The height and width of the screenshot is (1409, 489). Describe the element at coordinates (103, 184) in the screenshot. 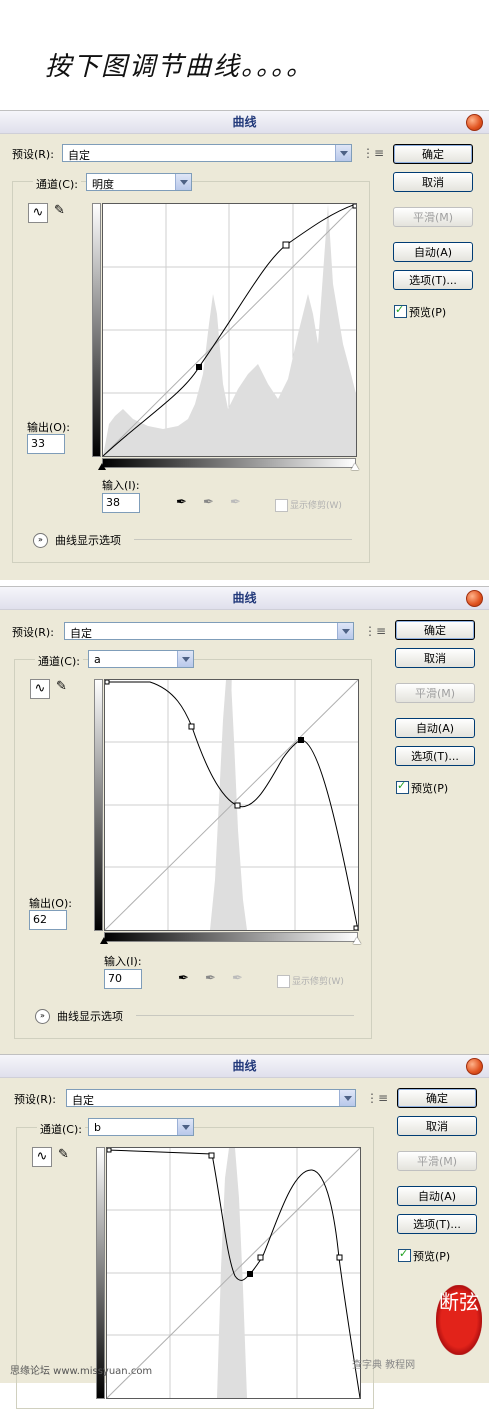

I see `channel-value: 明度` at that location.